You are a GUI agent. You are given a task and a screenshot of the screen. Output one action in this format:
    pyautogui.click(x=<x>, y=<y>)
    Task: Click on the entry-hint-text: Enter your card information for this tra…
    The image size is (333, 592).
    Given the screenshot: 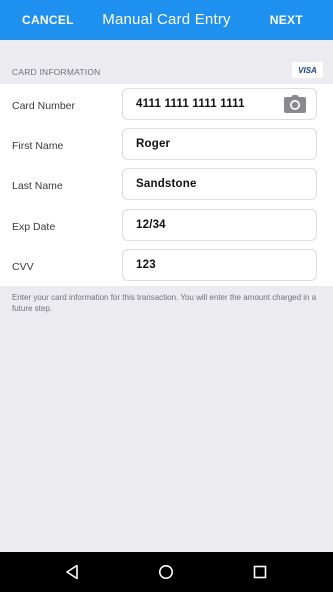 What is the action you would take?
    pyautogui.click(x=164, y=303)
    